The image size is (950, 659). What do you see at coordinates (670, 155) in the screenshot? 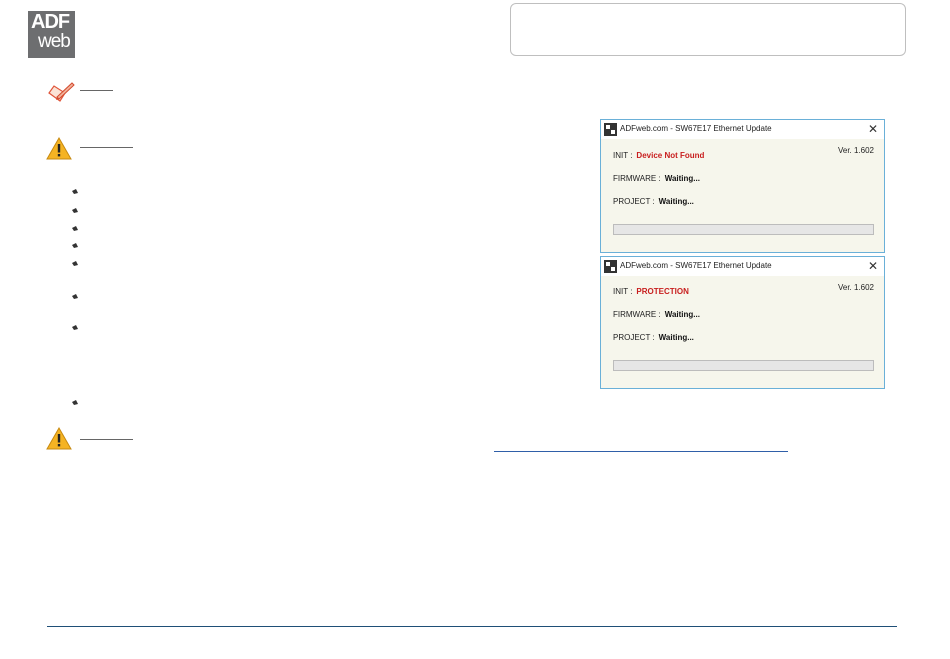
I see `init-status: Device Not Found` at bounding box center [670, 155].